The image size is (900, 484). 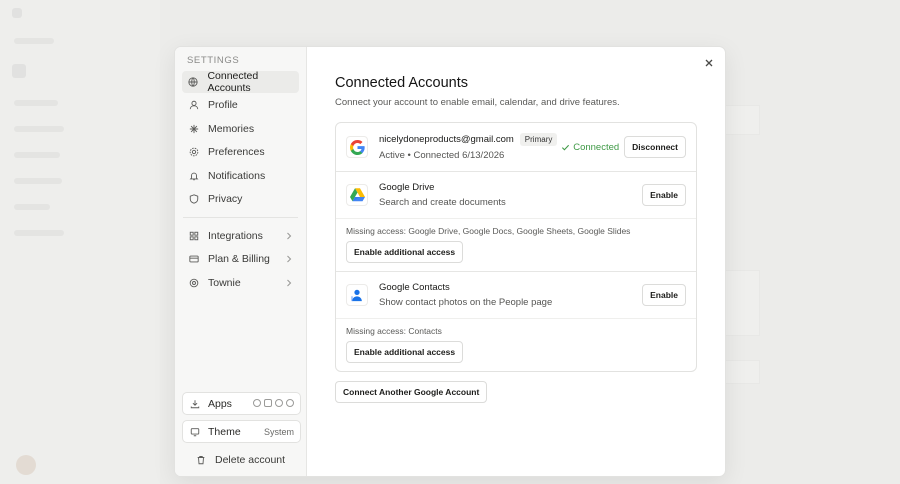 I want to click on sidebar-item-privacy: Privacy, so click(x=240, y=199).